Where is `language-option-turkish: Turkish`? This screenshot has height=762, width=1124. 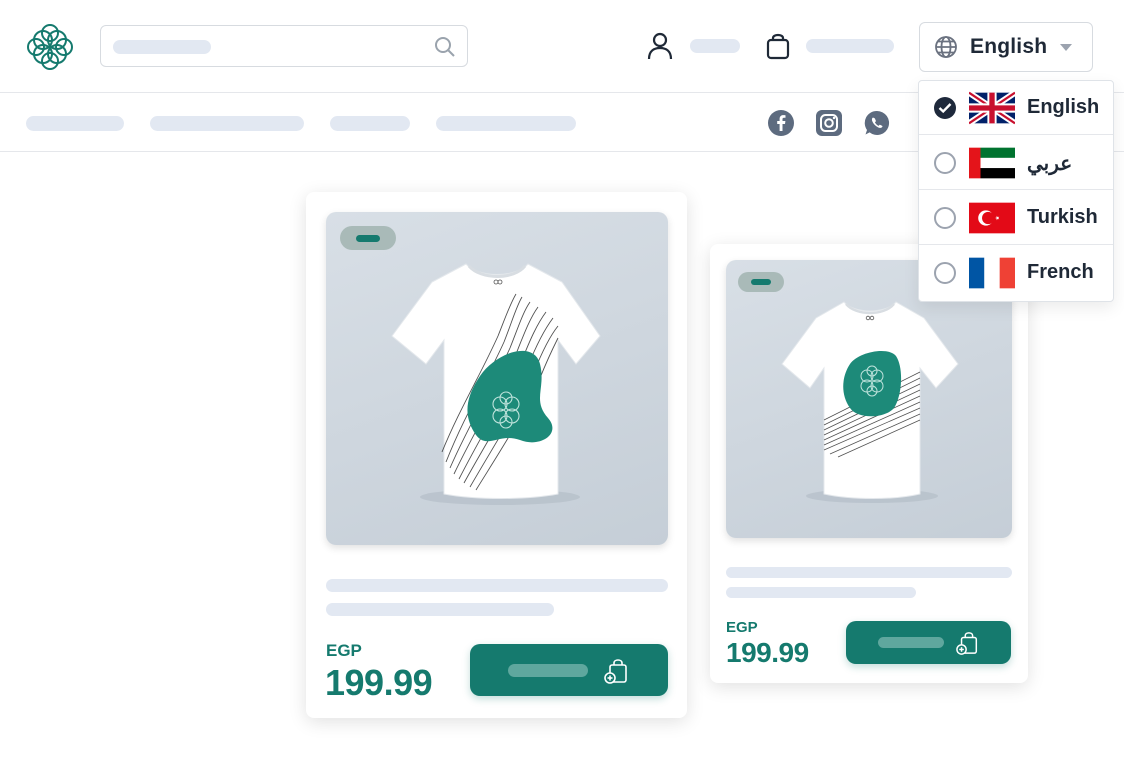
language-option-turkish: Turkish is located at coordinates (1016, 218).